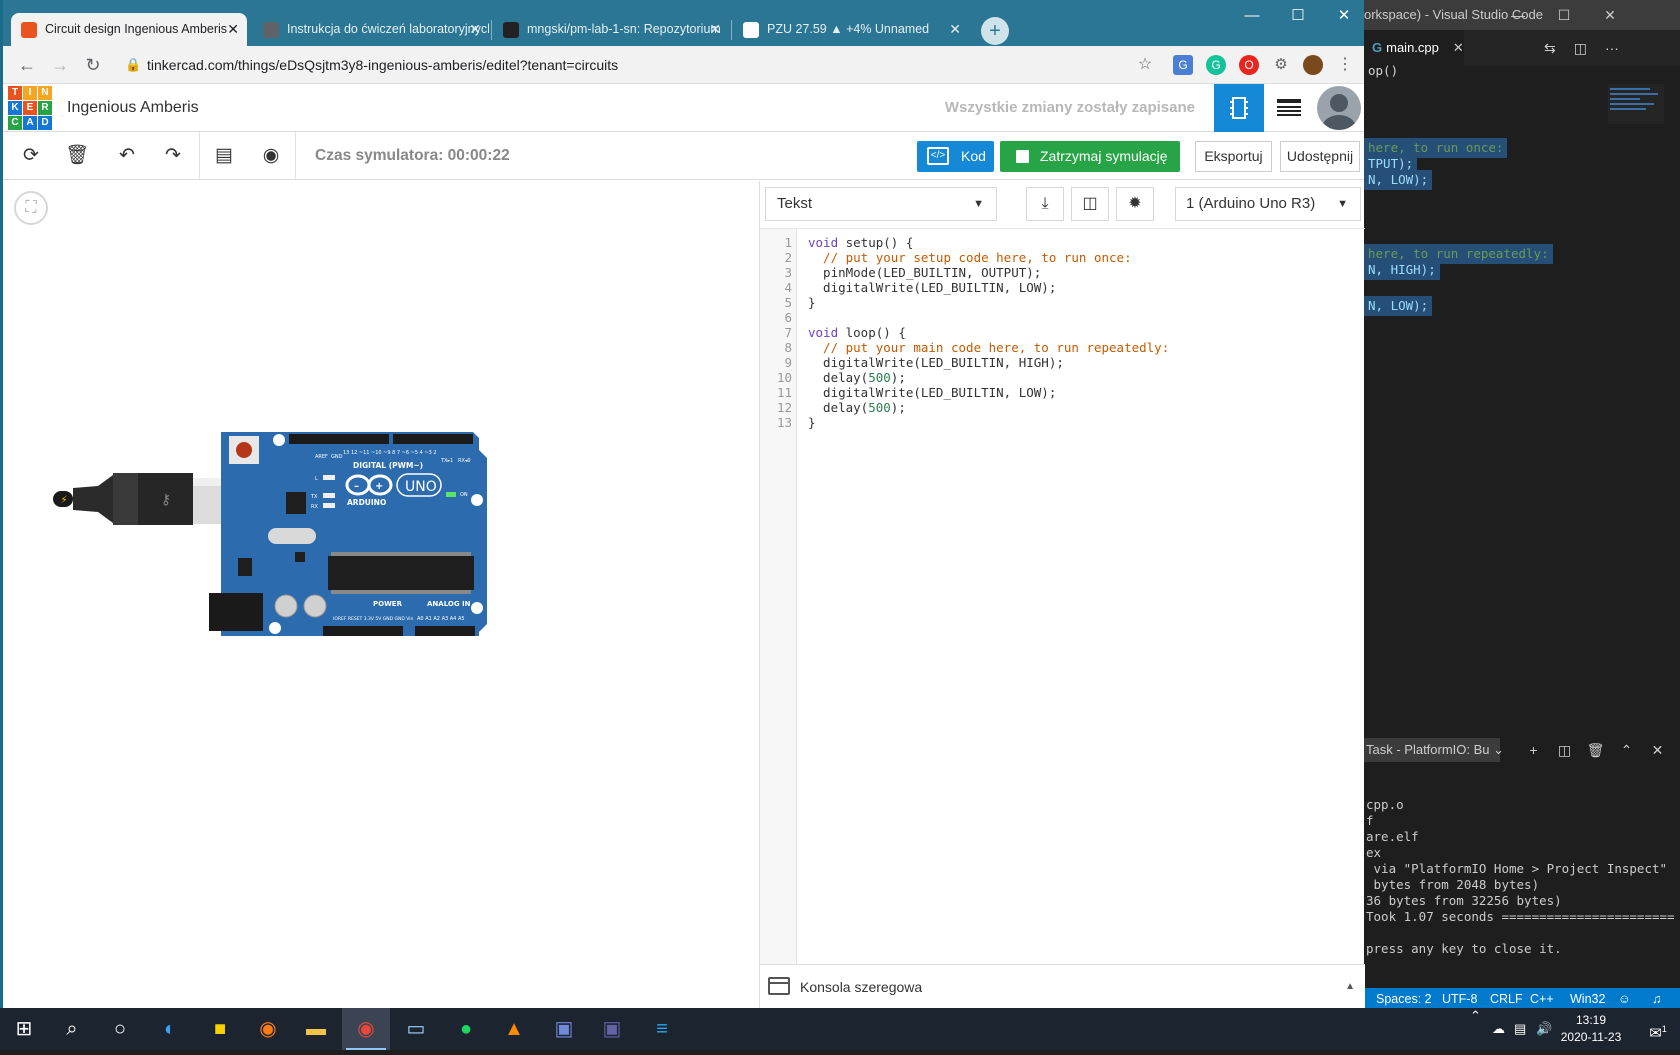 This screenshot has height=1055, width=1680. What do you see at coordinates (1658, 1029) in the screenshot?
I see `notification-center-icon: ✉1` at bounding box center [1658, 1029].